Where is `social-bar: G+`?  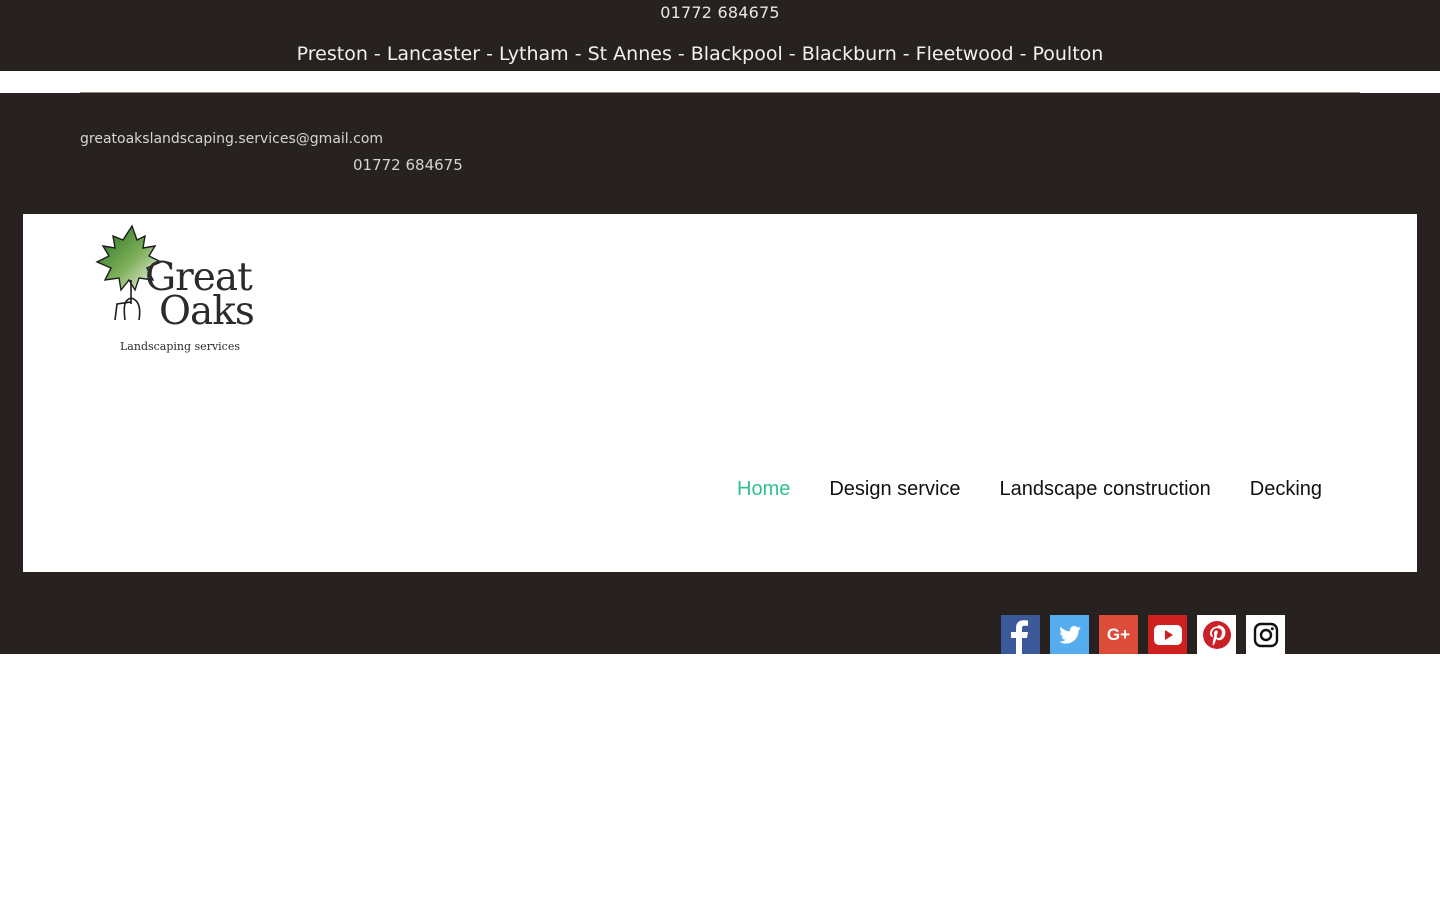 social-bar: G+ is located at coordinates (1148, 634).